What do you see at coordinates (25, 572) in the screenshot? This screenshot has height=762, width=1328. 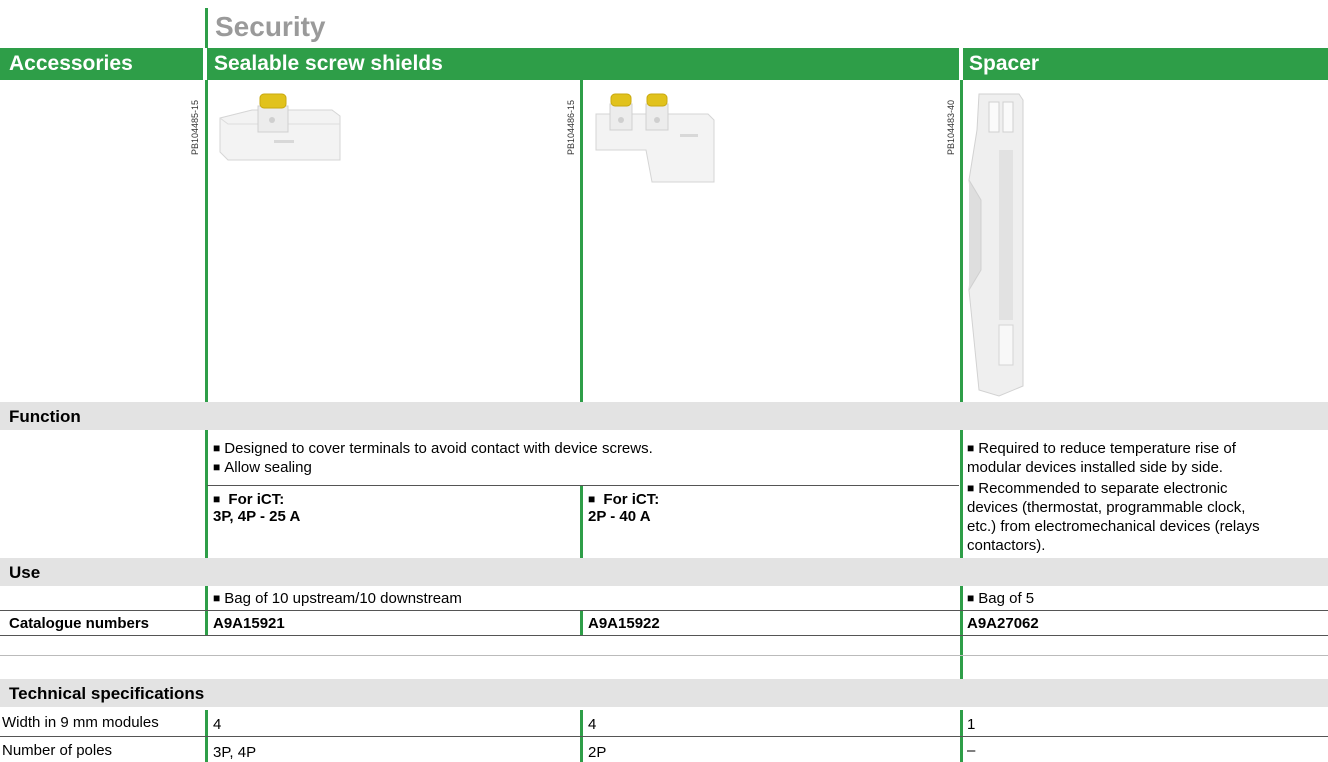 I see `use-heading: Use` at bounding box center [25, 572].